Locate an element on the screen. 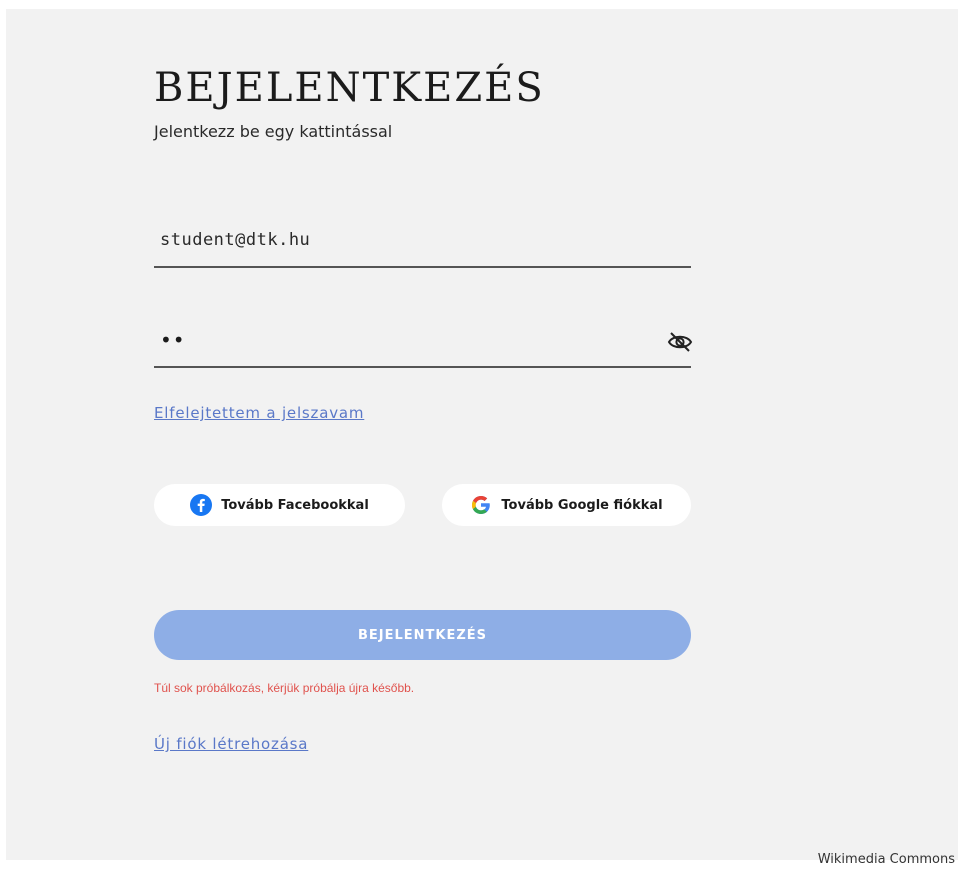 The height and width of the screenshot is (870, 958). google-button-label: Tovább Google fiókkal is located at coordinates (582, 505).